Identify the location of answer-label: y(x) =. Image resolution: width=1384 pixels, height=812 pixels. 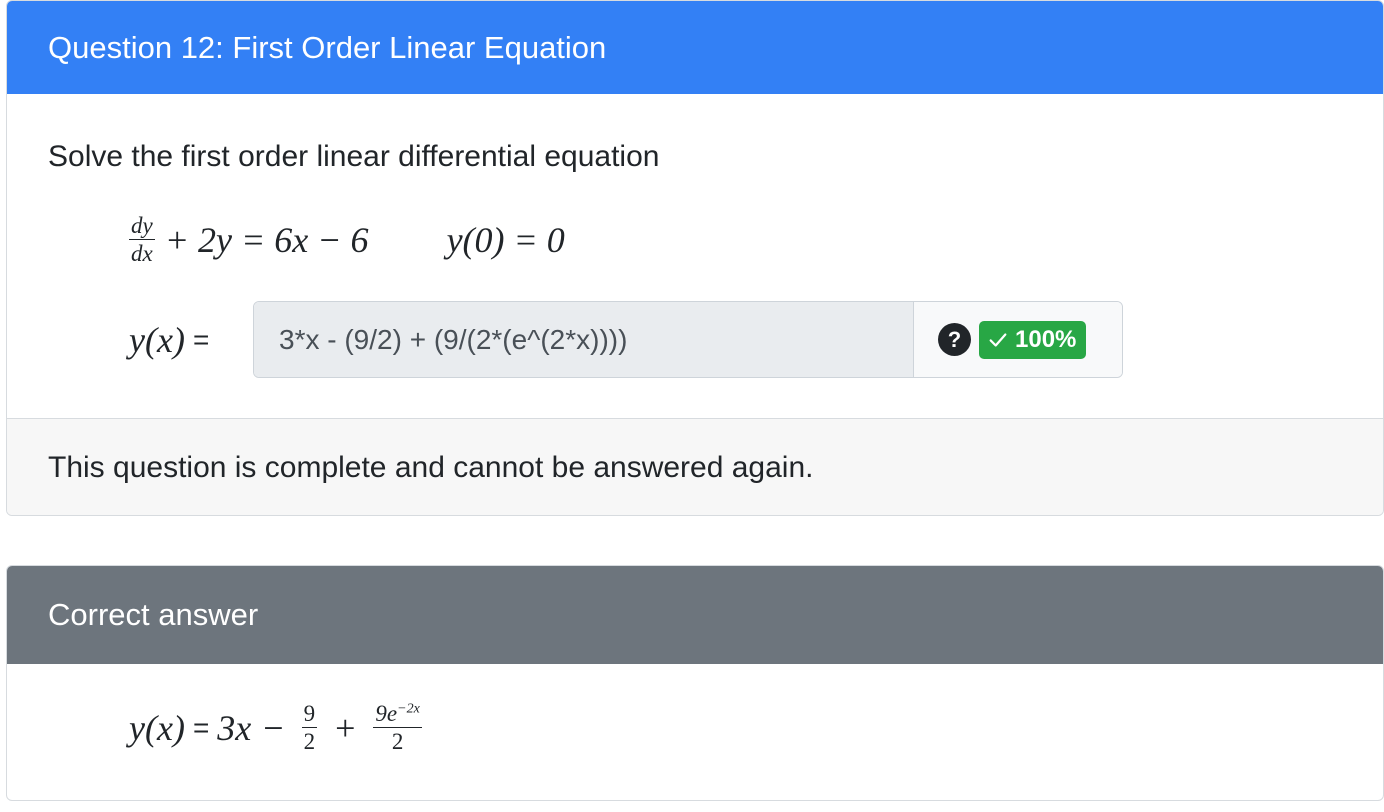
(191, 340).